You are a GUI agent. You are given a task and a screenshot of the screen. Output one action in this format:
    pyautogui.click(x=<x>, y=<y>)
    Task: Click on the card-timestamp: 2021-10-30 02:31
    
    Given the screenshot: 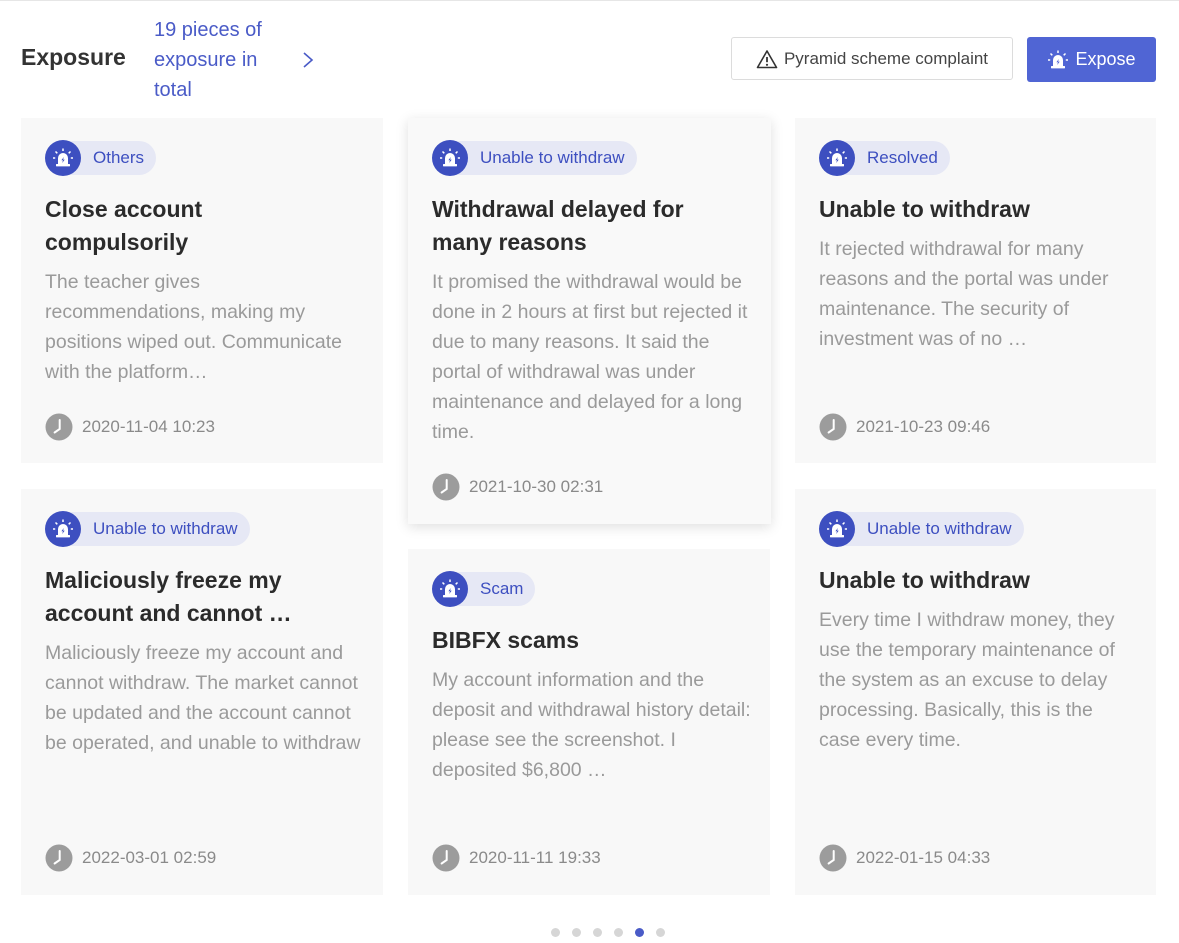 What is the action you would take?
    pyautogui.click(x=517, y=487)
    